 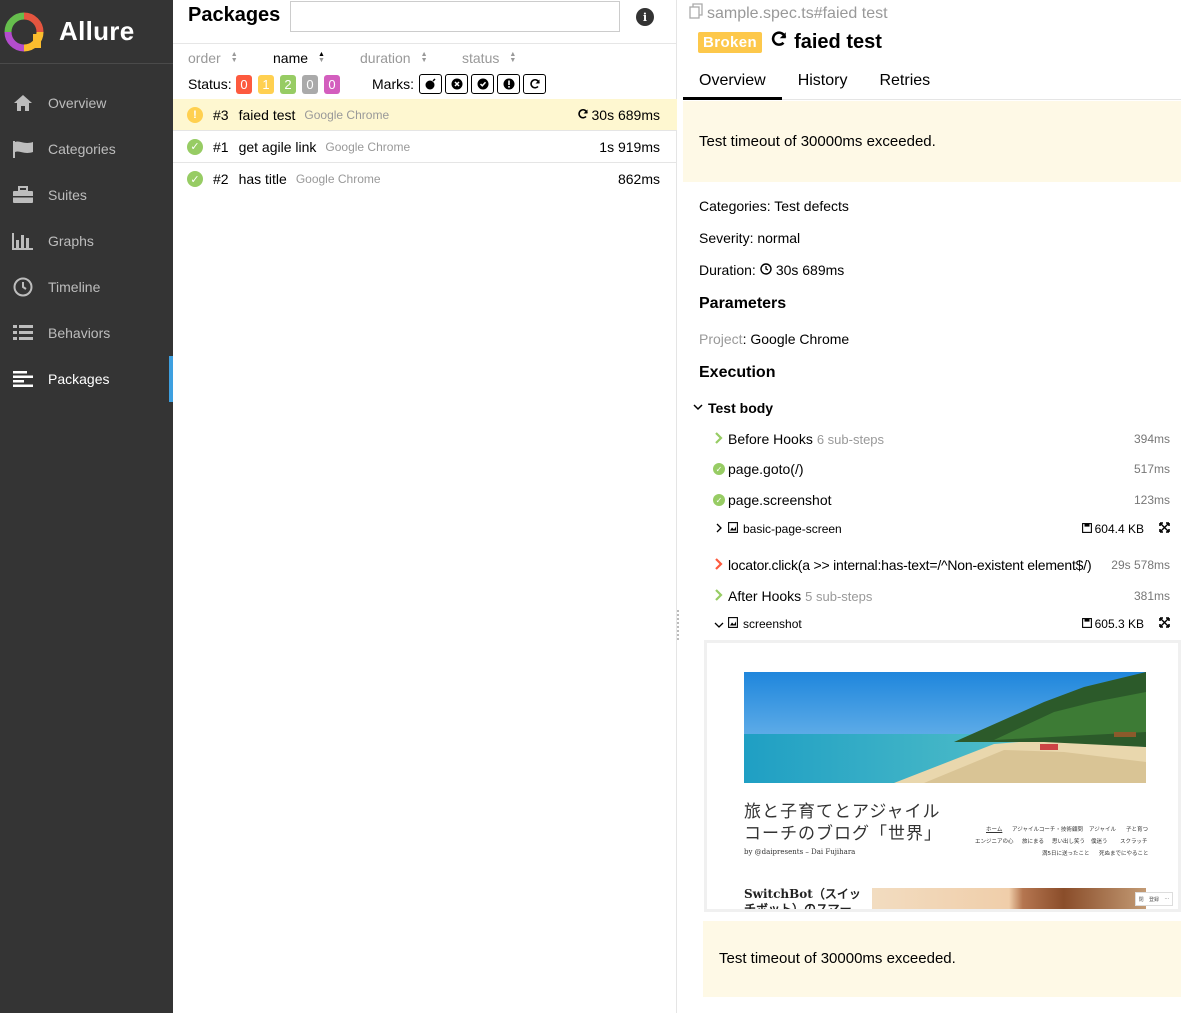 I want to click on blog-menu-item: 旅にまる, so click(x=1033, y=842).